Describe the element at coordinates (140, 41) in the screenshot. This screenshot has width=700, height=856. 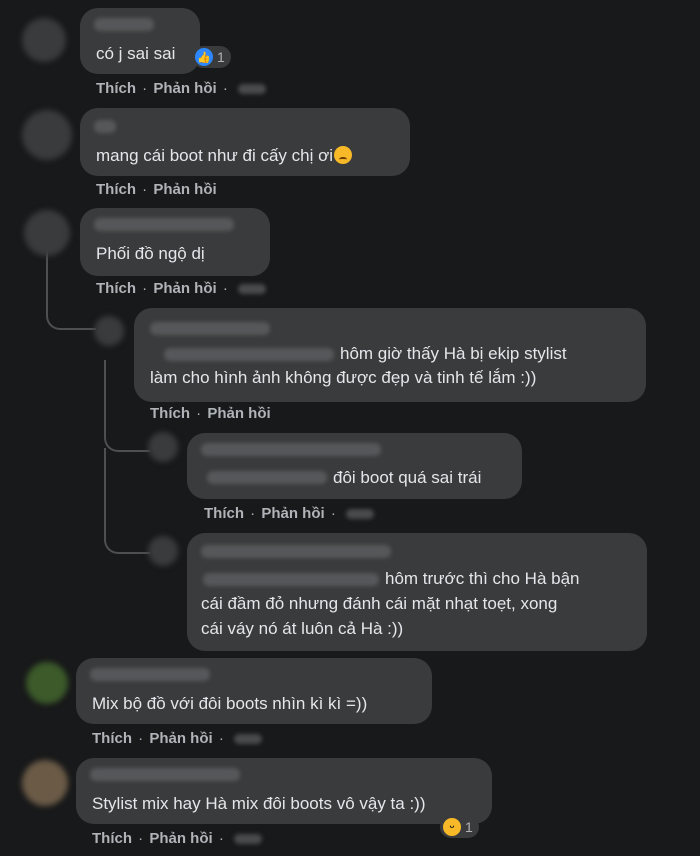
I see `comment-bubble: có j sai sai` at that location.